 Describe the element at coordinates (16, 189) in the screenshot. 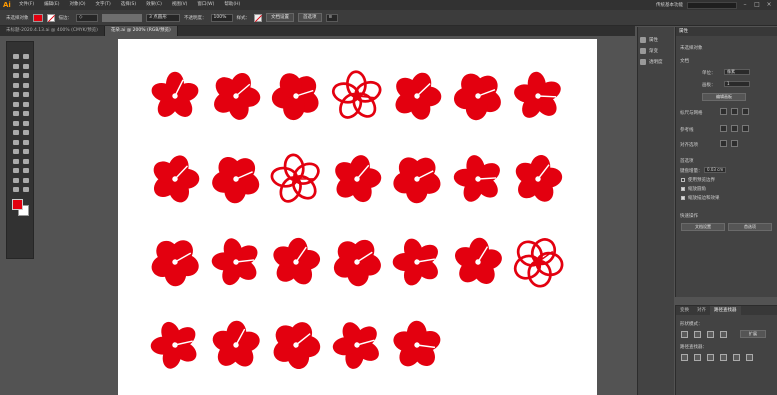

I see `zoom-tool-icon` at that location.